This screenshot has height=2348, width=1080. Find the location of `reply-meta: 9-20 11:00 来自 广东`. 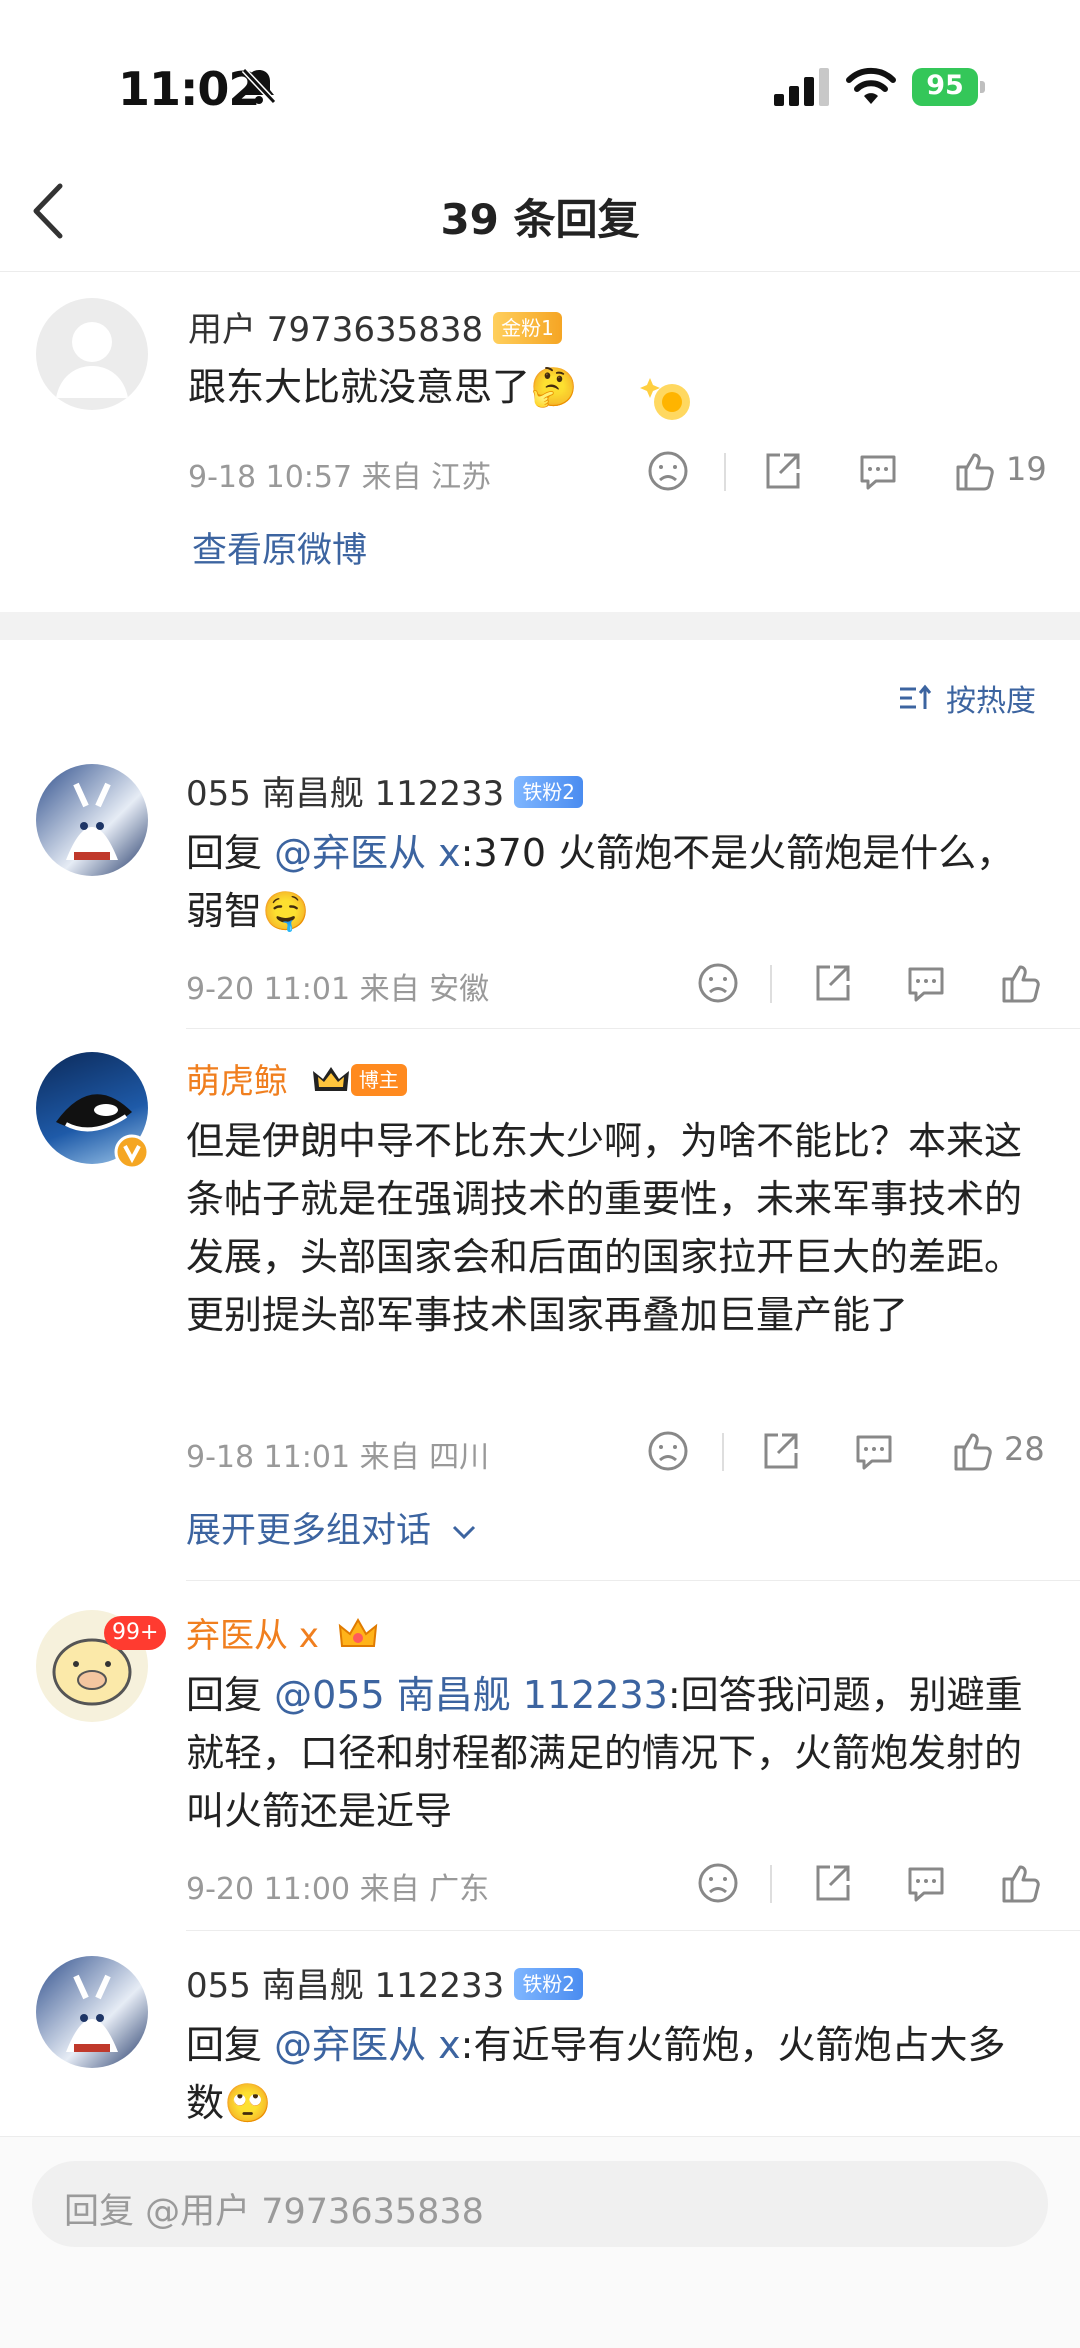

reply-meta: 9-20 11:00 来自 广东 is located at coordinates (338, 1889).